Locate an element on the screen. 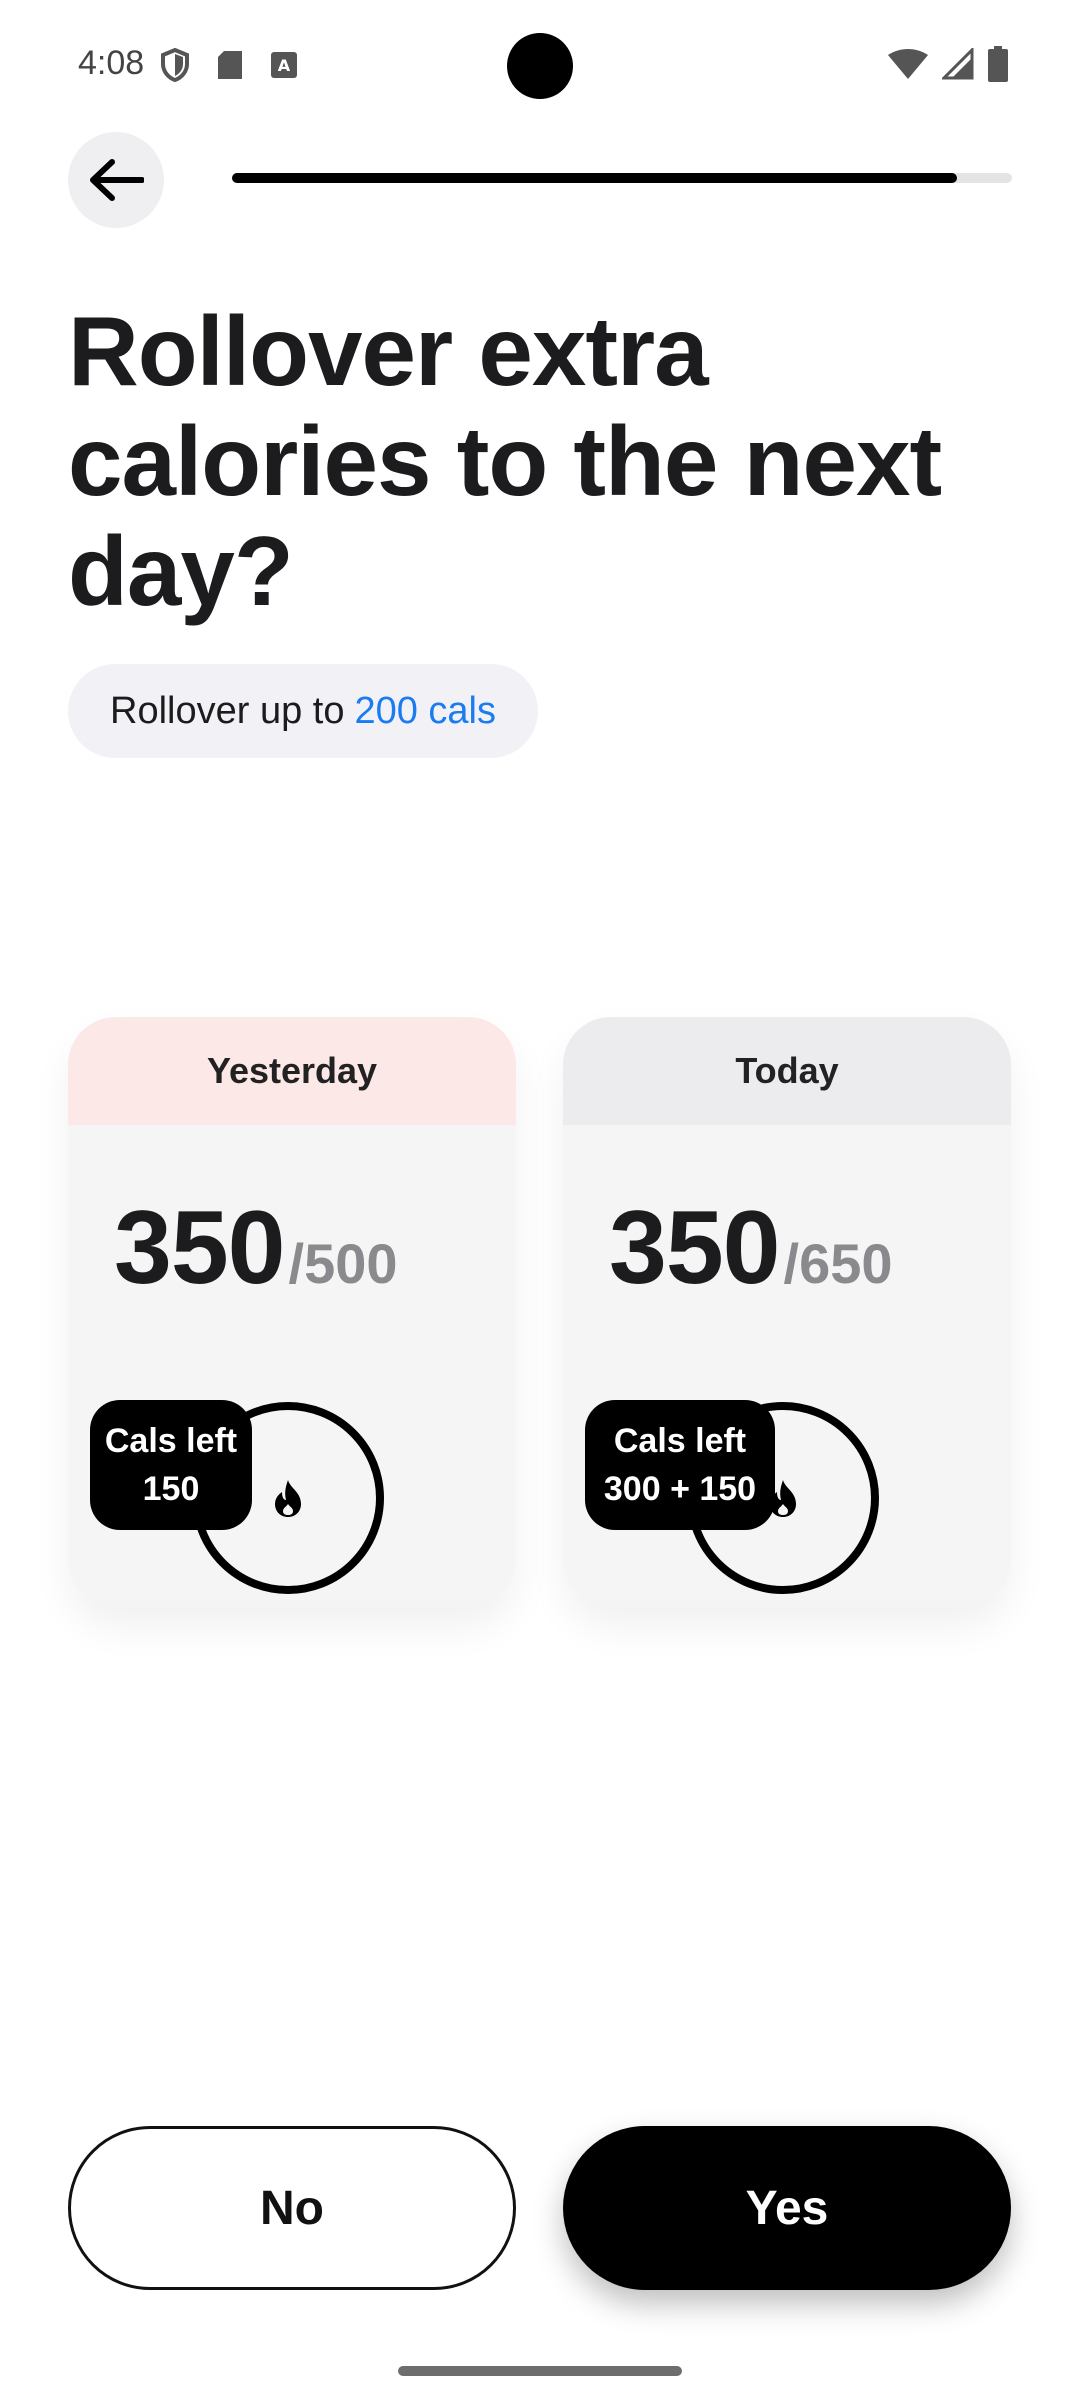 The height and width of the screenshot is (2400, 1080). onboarding-progress-bar is located at coordinates (622, 178).